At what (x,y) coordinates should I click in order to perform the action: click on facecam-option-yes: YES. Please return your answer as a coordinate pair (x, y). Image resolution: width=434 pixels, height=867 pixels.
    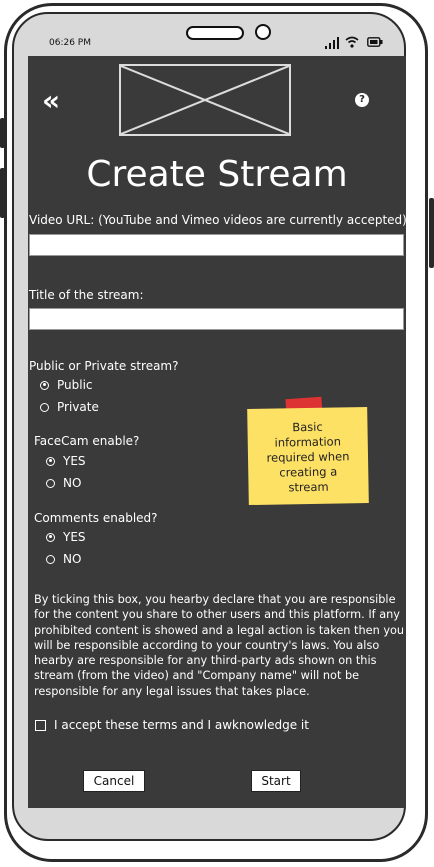
    Looking at the image, I should click on (66, 461).